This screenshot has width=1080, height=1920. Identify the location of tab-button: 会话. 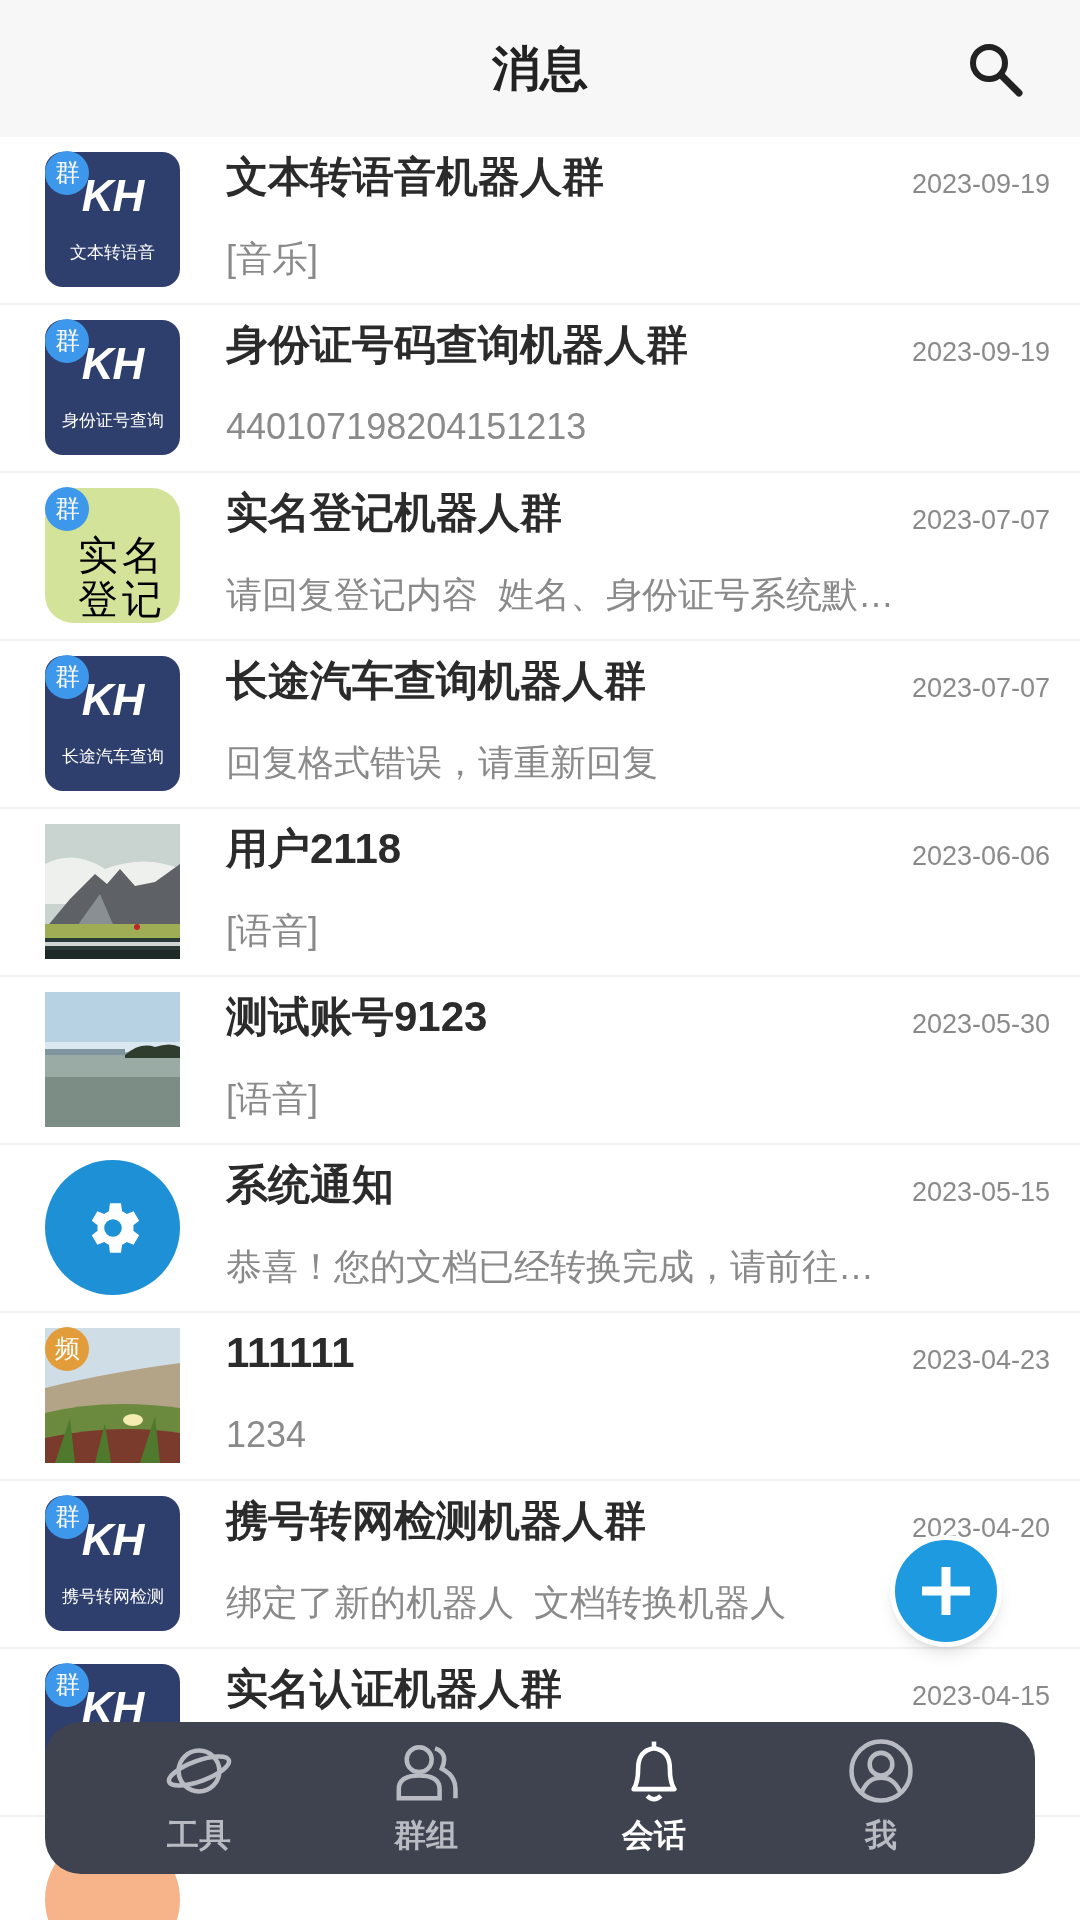
(653, 1798).